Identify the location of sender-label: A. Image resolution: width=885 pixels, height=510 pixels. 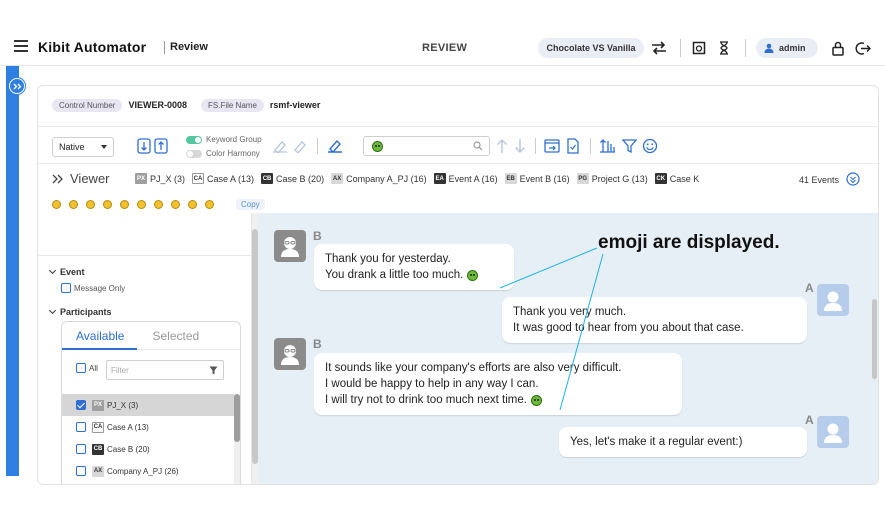
(809, 420).